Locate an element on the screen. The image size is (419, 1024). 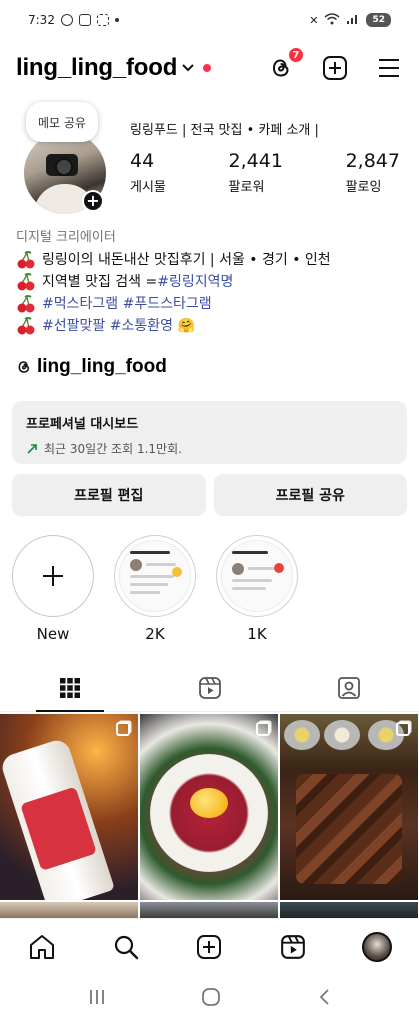
highlight-new: New is located at coordinates (53, 589).